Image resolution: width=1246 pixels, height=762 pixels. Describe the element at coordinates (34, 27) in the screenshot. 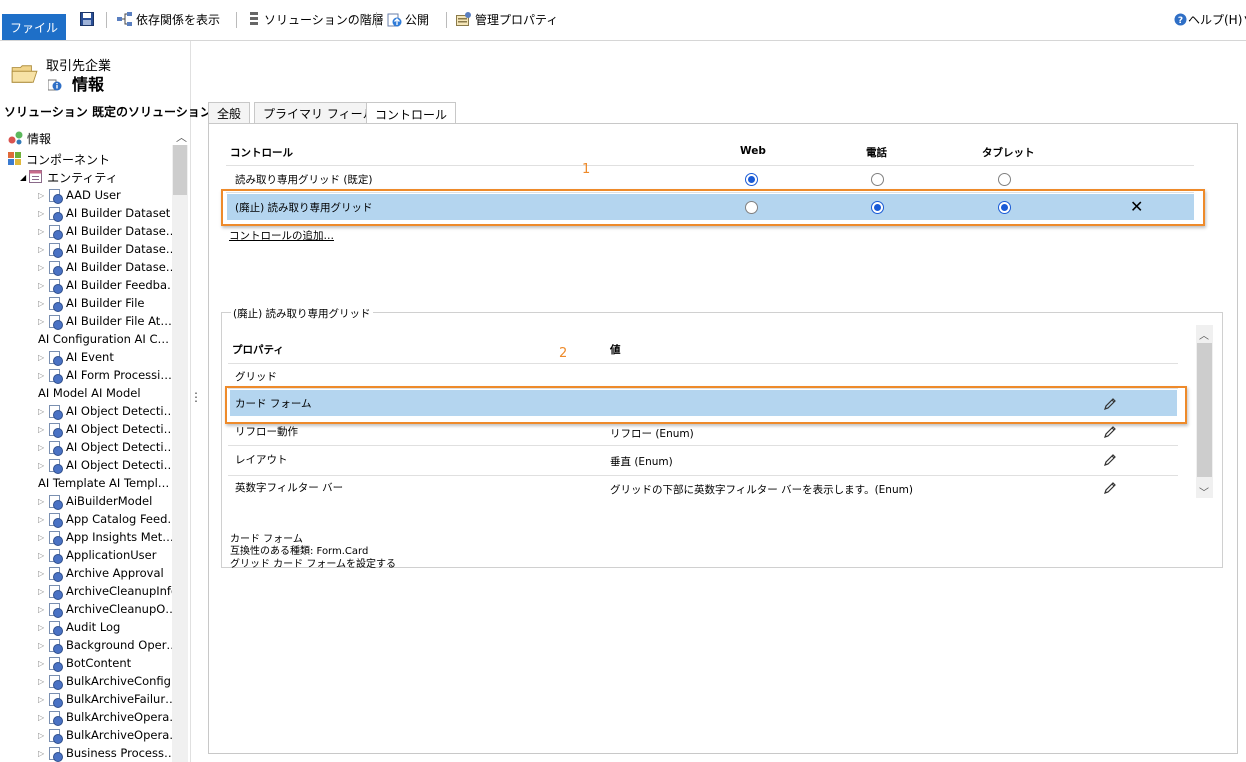

I see `file-button: ファイル` at that location.